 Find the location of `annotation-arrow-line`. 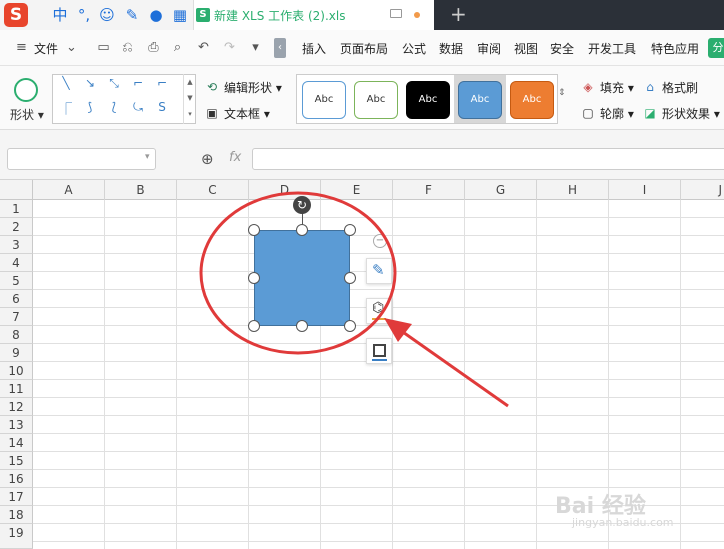

annotation-arrow-line is located at coordinates (454, 368).